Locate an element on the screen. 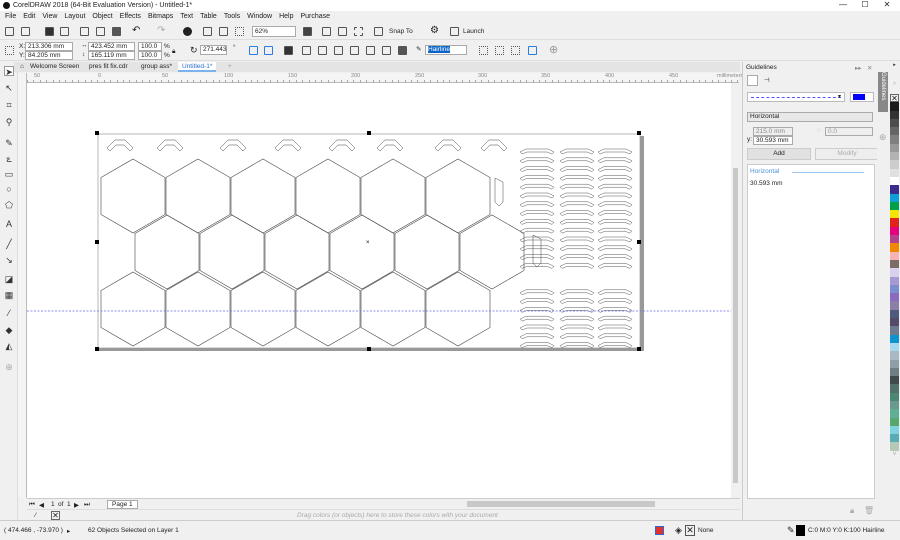  snap-to-dropdown: Snap To is located at coordinates (401, 31).